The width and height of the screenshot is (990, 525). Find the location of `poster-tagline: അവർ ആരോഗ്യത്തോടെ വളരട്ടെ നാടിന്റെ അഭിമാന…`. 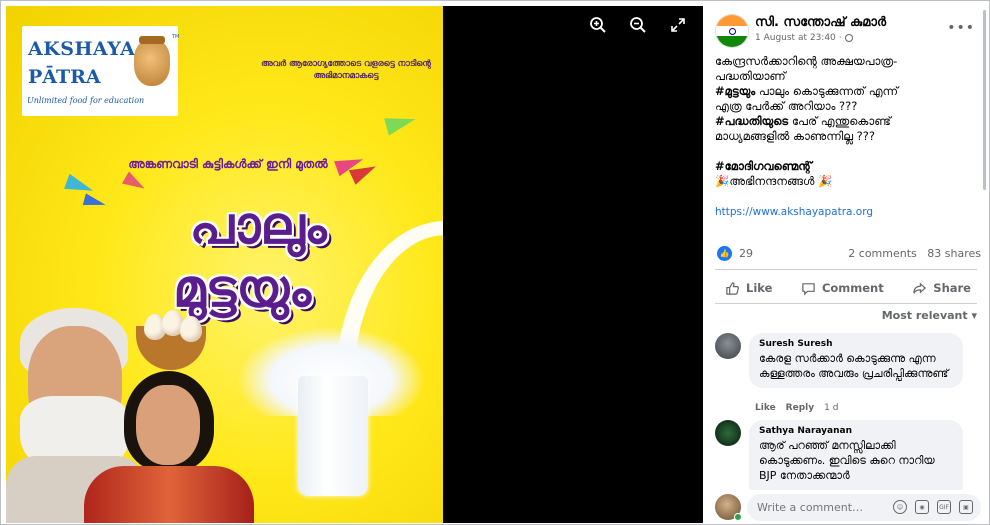

poster-tagline: അവർ ആരോഗ്യത്തോടെ വളരട്ടെ നാടിന്റെ അഭിമാന… is located at coordinates (346, 70).